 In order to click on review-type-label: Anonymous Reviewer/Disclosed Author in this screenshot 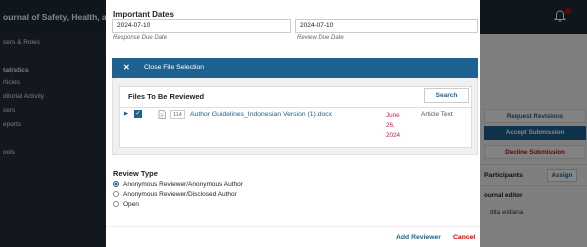, I will do `click(180, 194)`.